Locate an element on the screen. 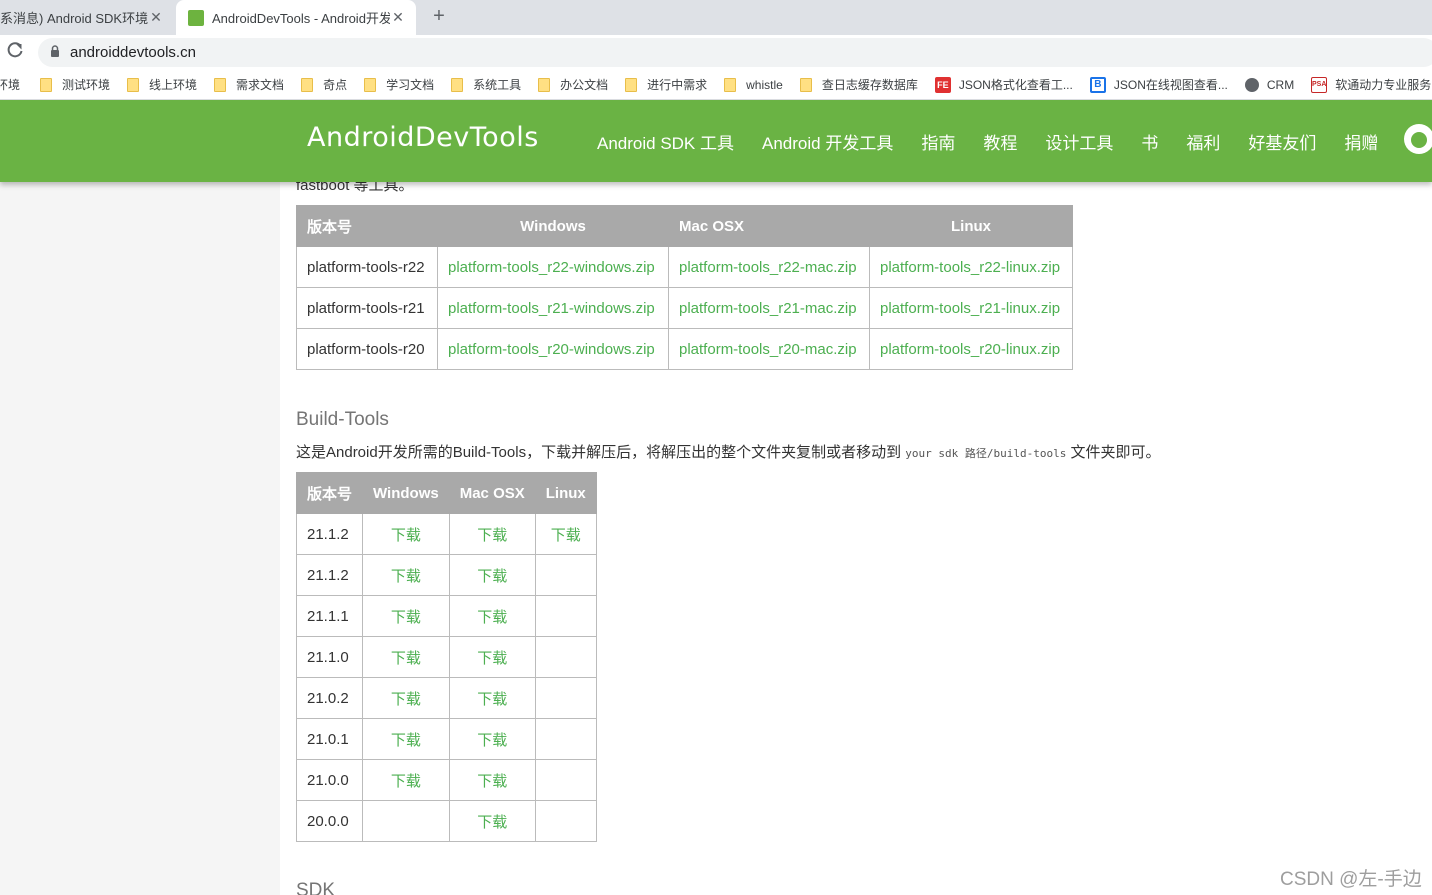 The width and height of the screenshot is (1432, 895). globe-icon is located at coordinates (1251, 84).